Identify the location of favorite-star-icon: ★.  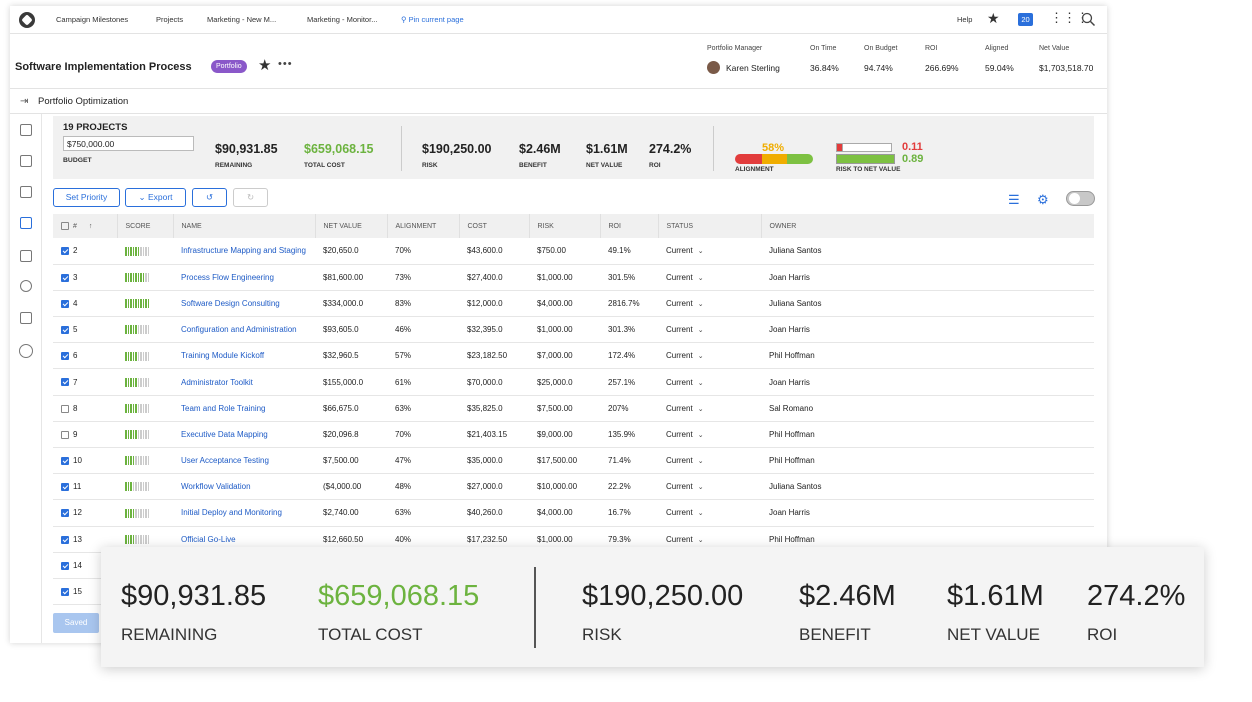
(264, 65).